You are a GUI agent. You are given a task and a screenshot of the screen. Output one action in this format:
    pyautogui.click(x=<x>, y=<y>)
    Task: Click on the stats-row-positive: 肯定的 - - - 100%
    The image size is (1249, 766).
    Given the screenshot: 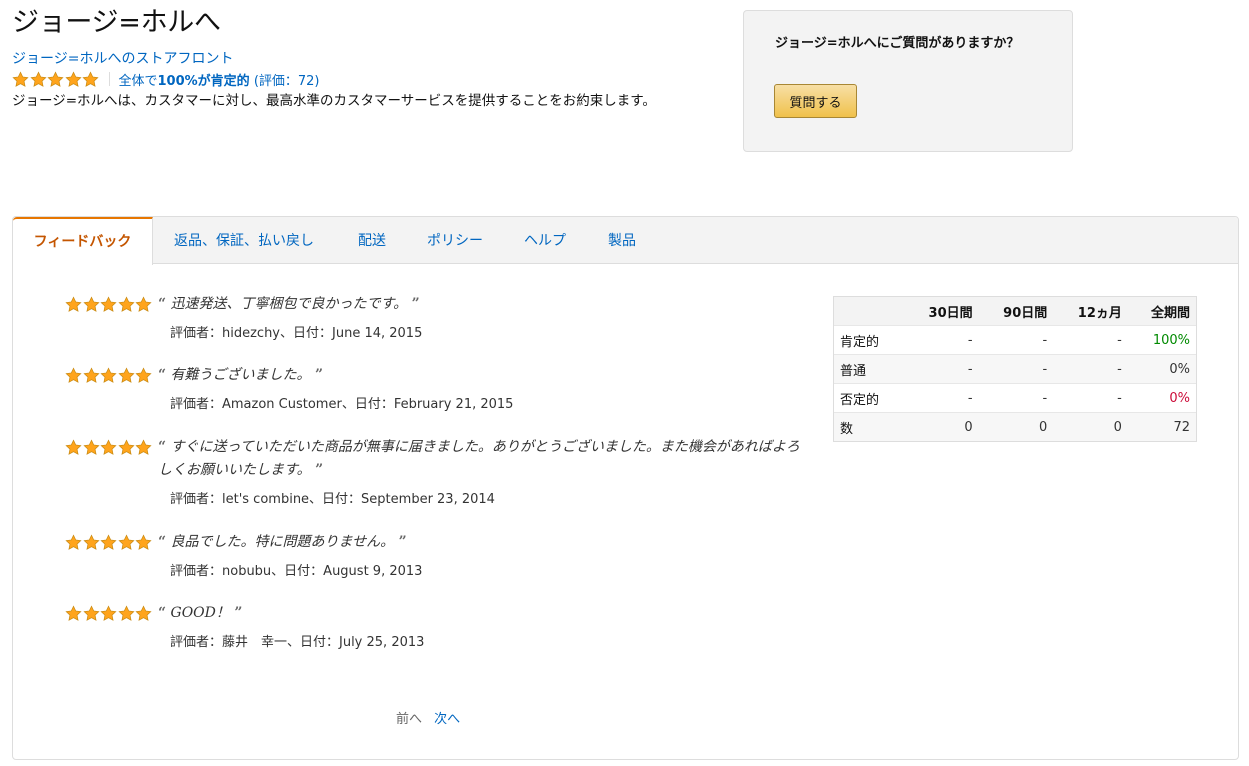 What is the action you would take?
    pyautogui.click(x=1015, y=340)
    